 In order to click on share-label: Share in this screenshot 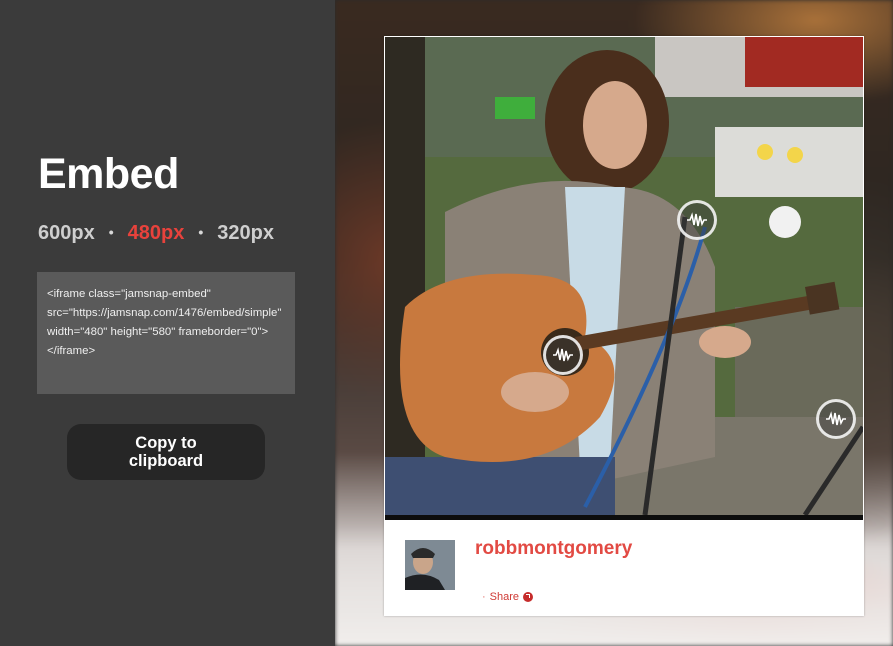, I will do `click(504, 597)`.